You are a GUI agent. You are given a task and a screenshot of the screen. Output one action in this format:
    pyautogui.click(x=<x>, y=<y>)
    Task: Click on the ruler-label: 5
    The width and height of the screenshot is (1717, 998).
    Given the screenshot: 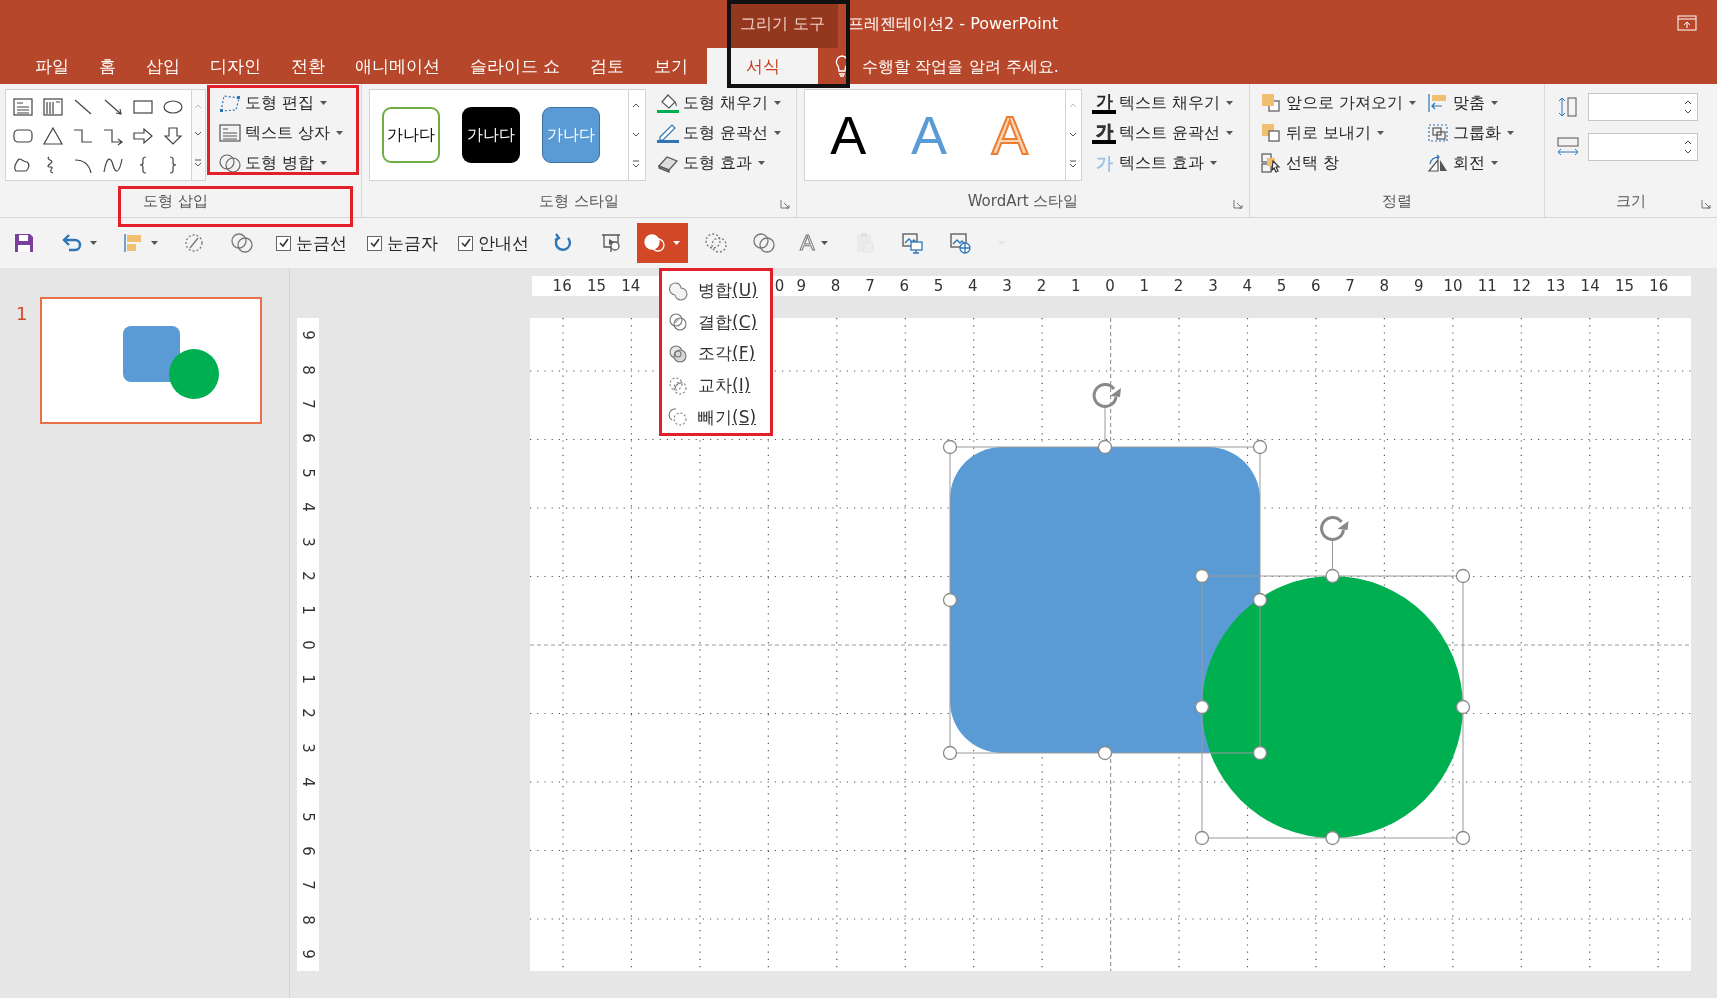 What is the action you would take?
    pyautogui.click(x=308, y=816)
    